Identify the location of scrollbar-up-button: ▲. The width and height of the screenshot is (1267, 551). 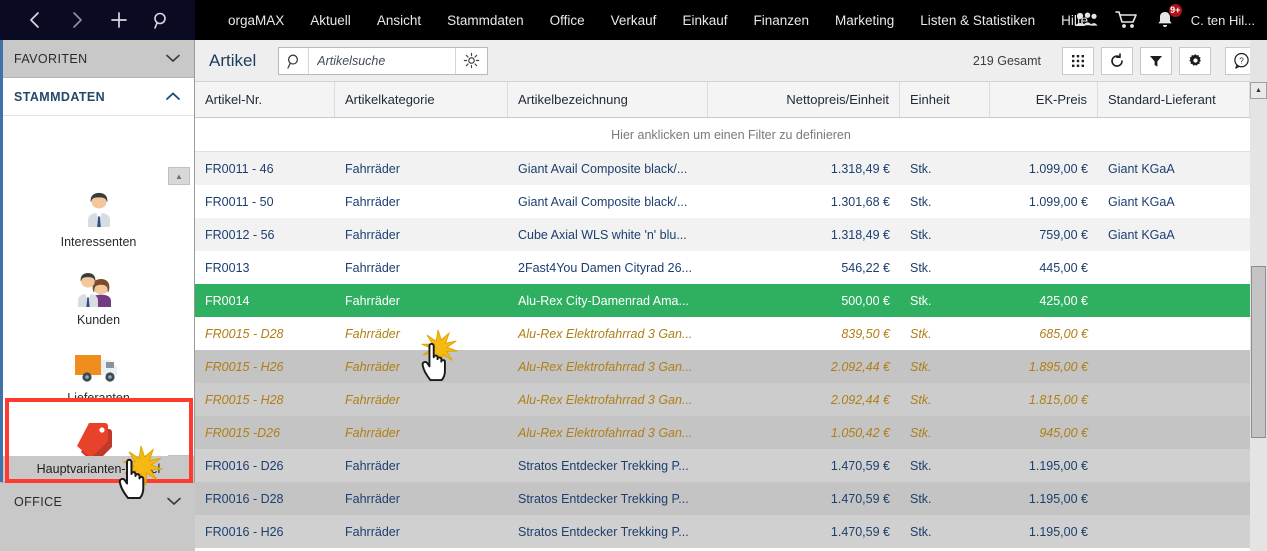
(1258, 90).